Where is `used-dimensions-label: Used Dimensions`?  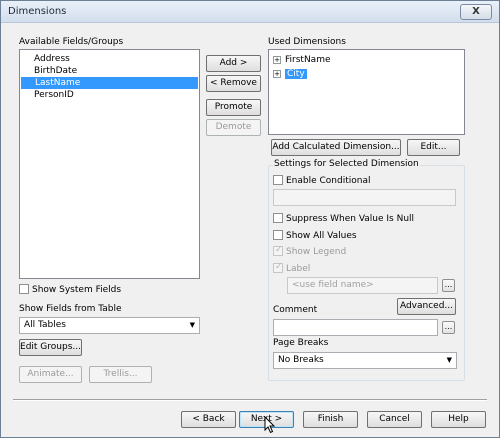
used-dimensions-label: Used Dimensions is located at coordinates (307, 42).